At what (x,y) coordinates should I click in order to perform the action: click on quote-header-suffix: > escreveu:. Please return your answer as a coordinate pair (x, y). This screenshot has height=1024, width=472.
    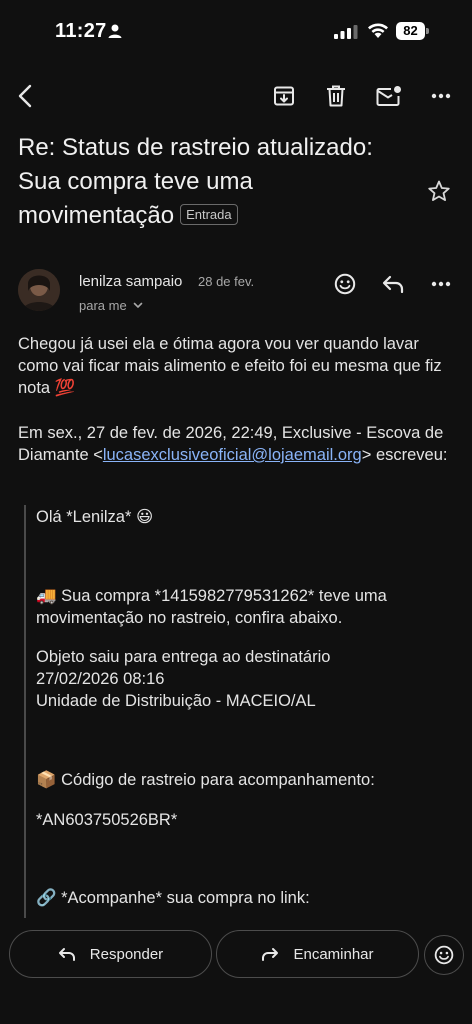
    Looking at the image, I should click on (404, 455).